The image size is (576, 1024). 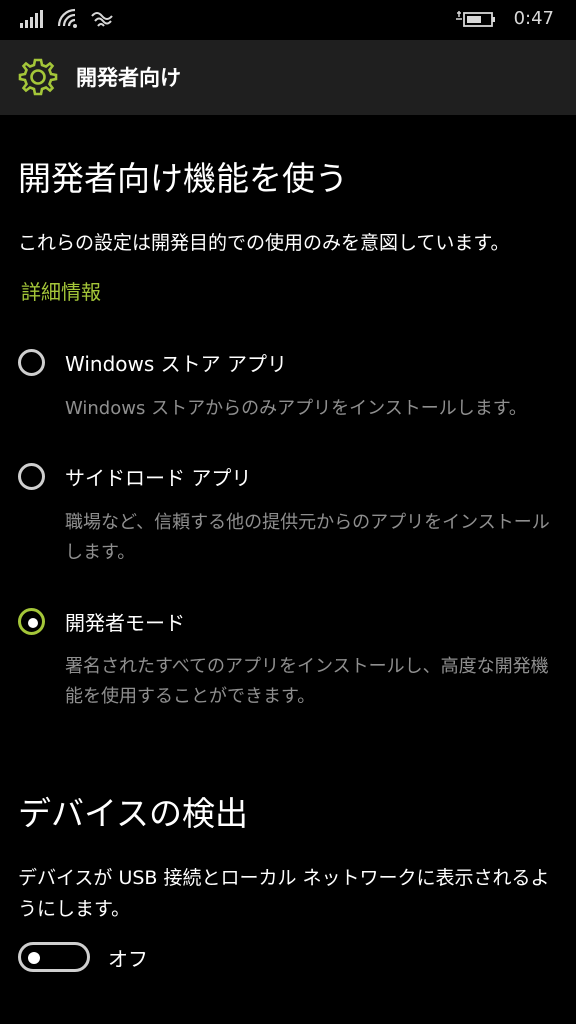 What do you see at coordinates (284, 893) in the screenshot?
I see `device-discovery-description: デバイスが USB 接続とローカル ネットワークに表示されるようにします。` at bounding box center [284, 893].